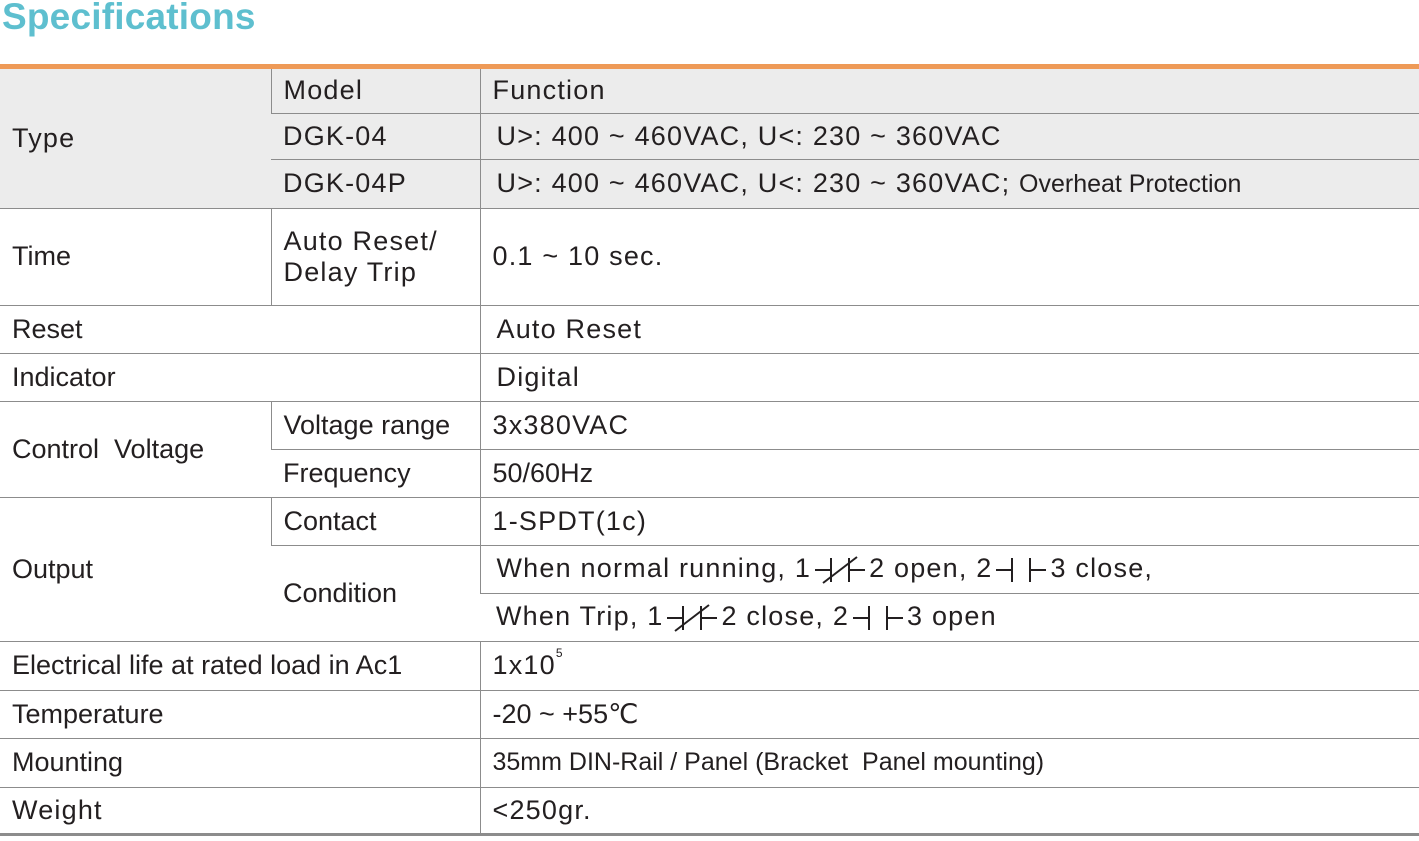 The width and height of the screenshot is (1419, 841). I want to click on type-label: Type, so click(135, 139).